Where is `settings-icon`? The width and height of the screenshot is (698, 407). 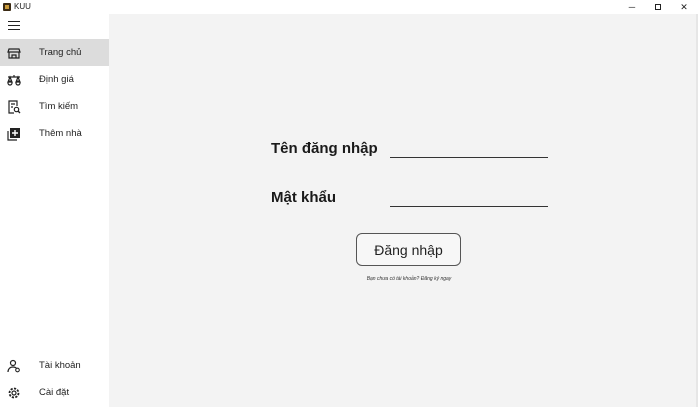
settings-icon is located at coordinates (14, 393).